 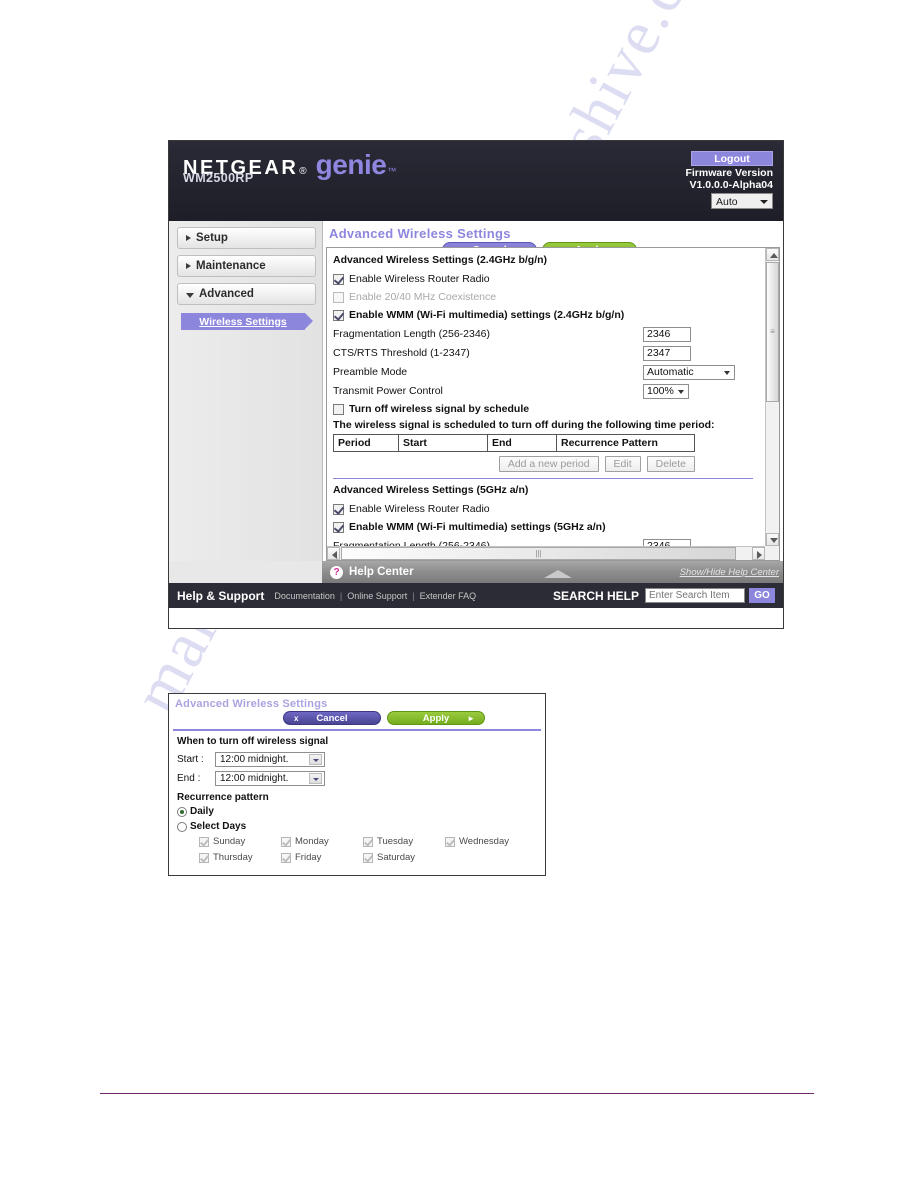 I want to click on dialog-cancel-button: x Cancel, so click(x=332, y=718).